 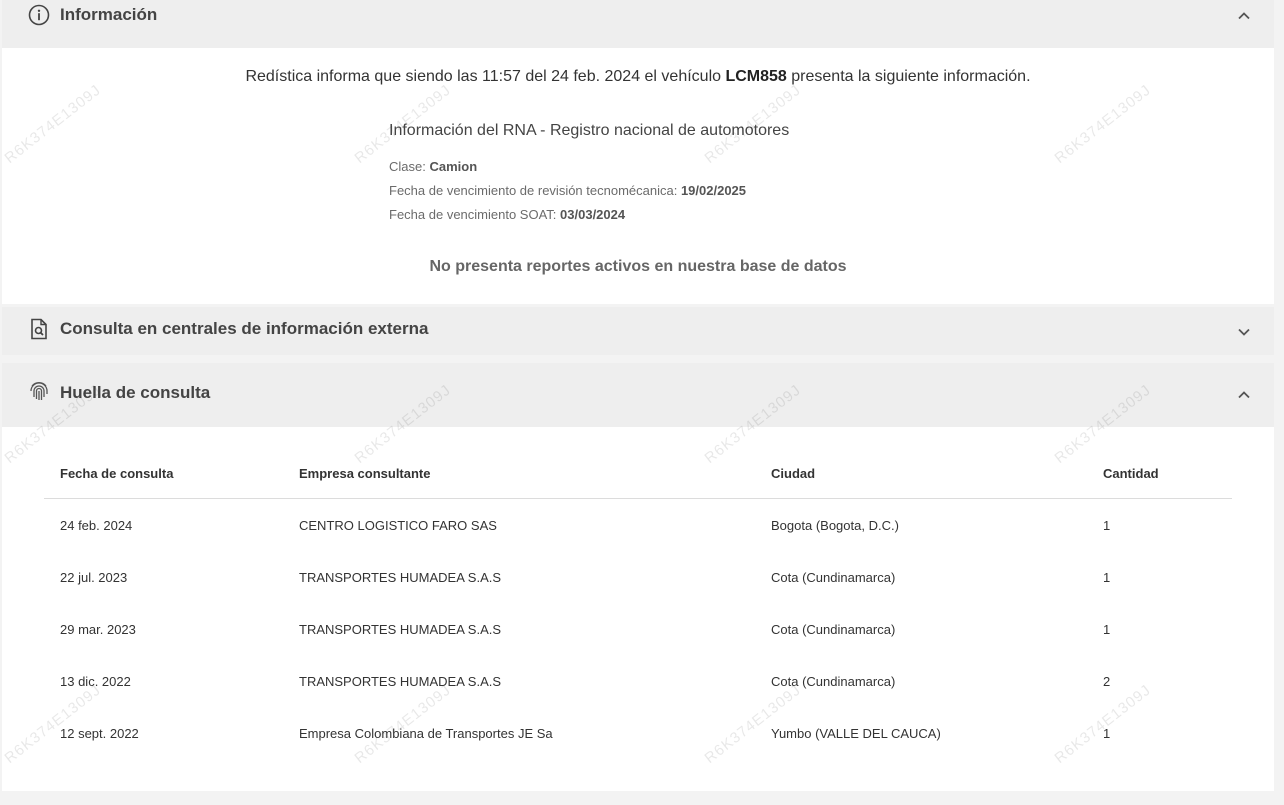 What do you see at coordinates (638, 395) in the screenshot?
I see `huella-panel-header: Huella de consulta` at bounding box center [638, 395].